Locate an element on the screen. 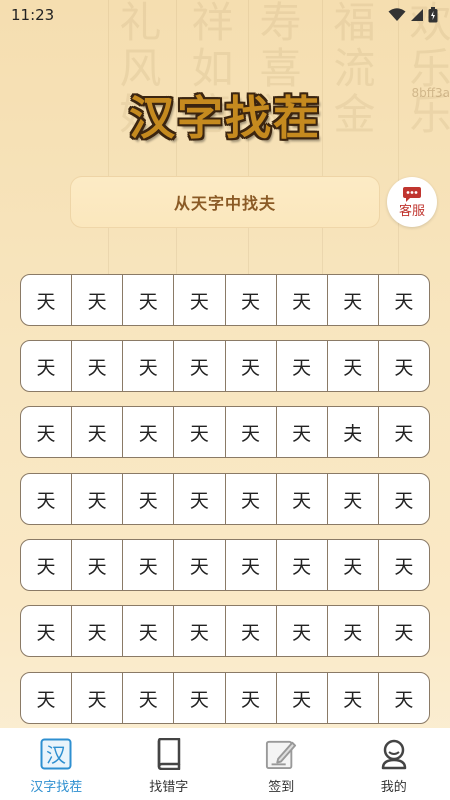  wifi-icon is located at coordinates (397, 14).